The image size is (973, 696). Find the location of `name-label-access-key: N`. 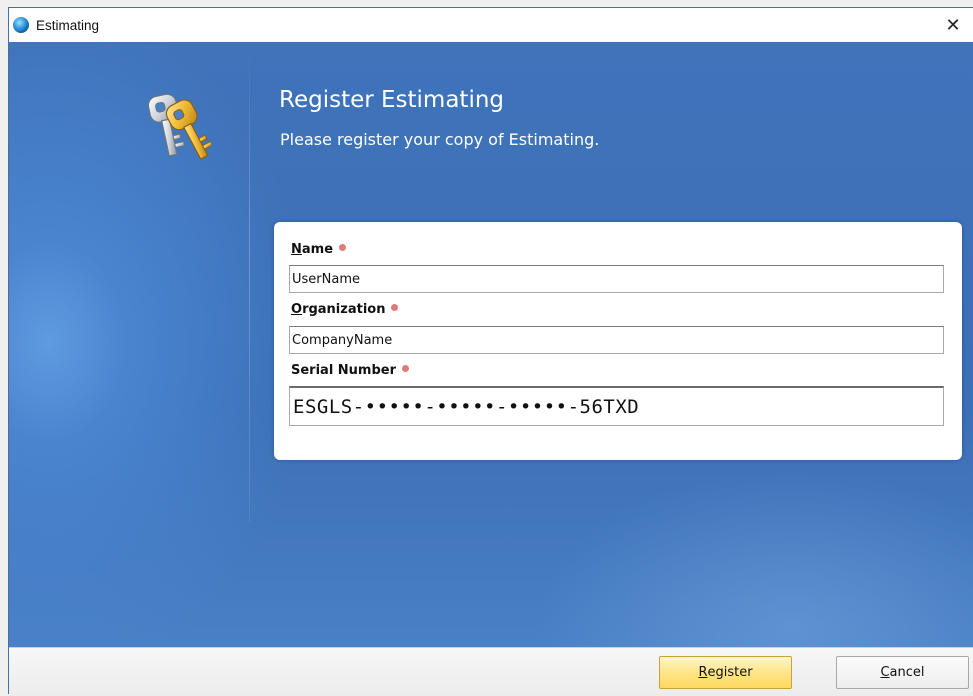

name-label-access-key: N is located at coordinates (296, 249).